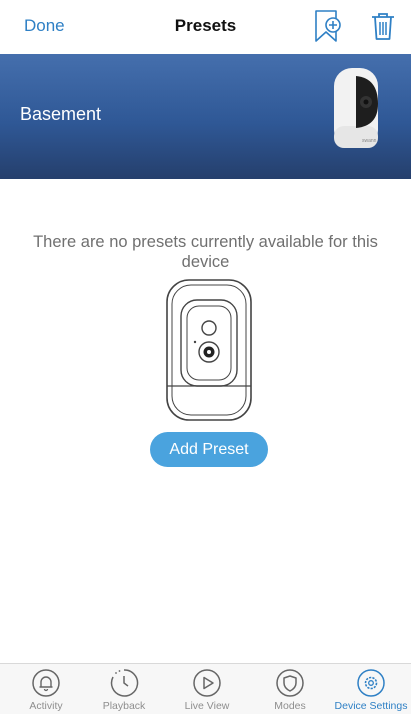 This screenshot has width=411, height=714. I want to click on tab-label: Device Settings, so click(371, 706).